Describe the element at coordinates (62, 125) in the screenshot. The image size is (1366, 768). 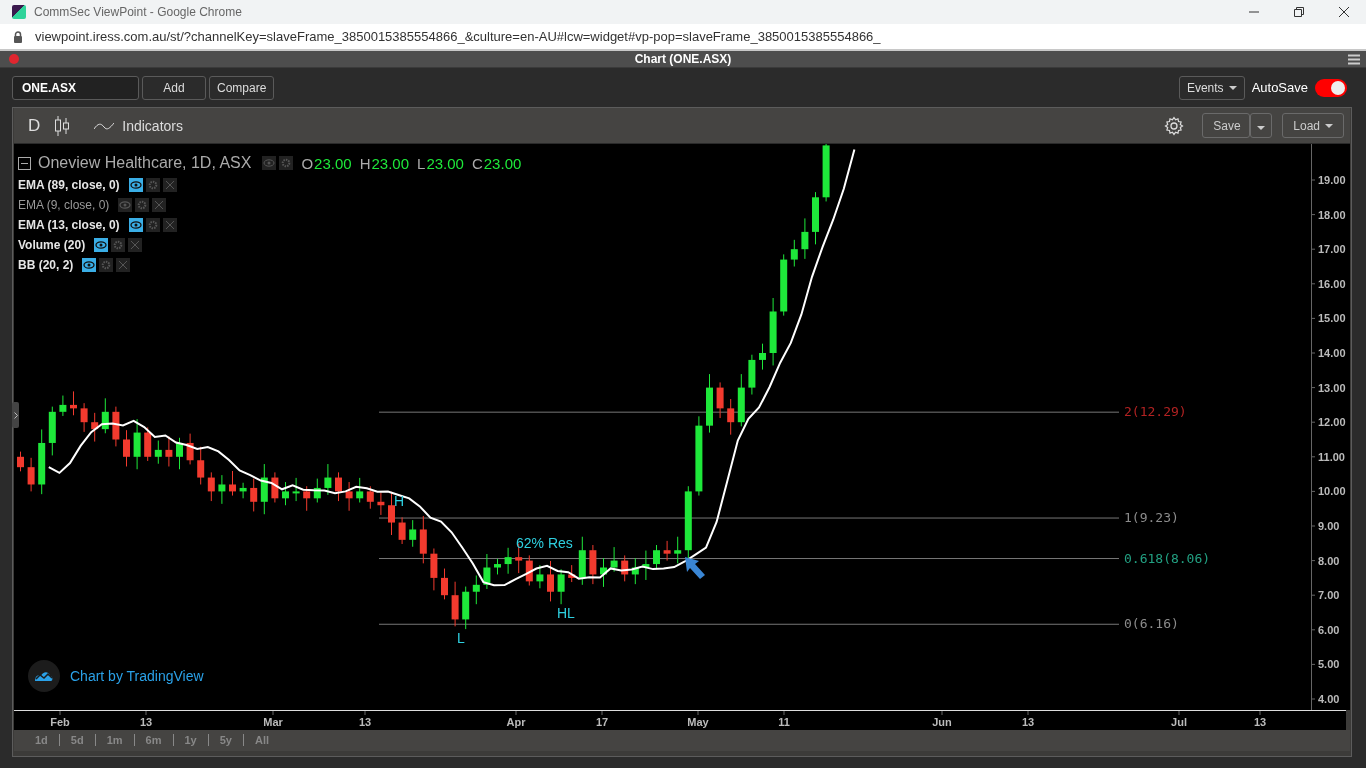
I see `candlestick-icon` at that location.